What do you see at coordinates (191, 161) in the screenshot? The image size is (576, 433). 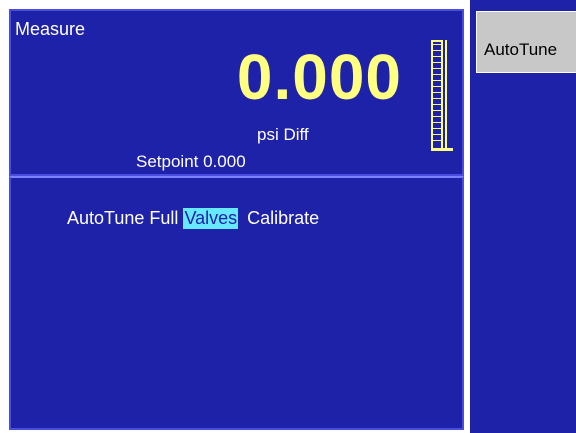 I see `setpoint-label: Setpoint 0.000` at bounding box center [191, 161].